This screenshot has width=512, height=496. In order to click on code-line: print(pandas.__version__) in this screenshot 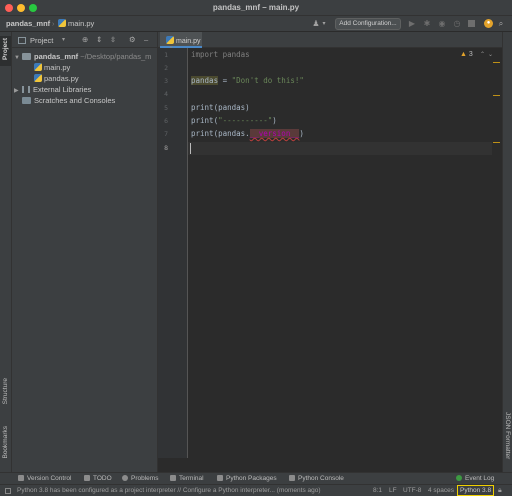, I will do `click(247, 133)`.